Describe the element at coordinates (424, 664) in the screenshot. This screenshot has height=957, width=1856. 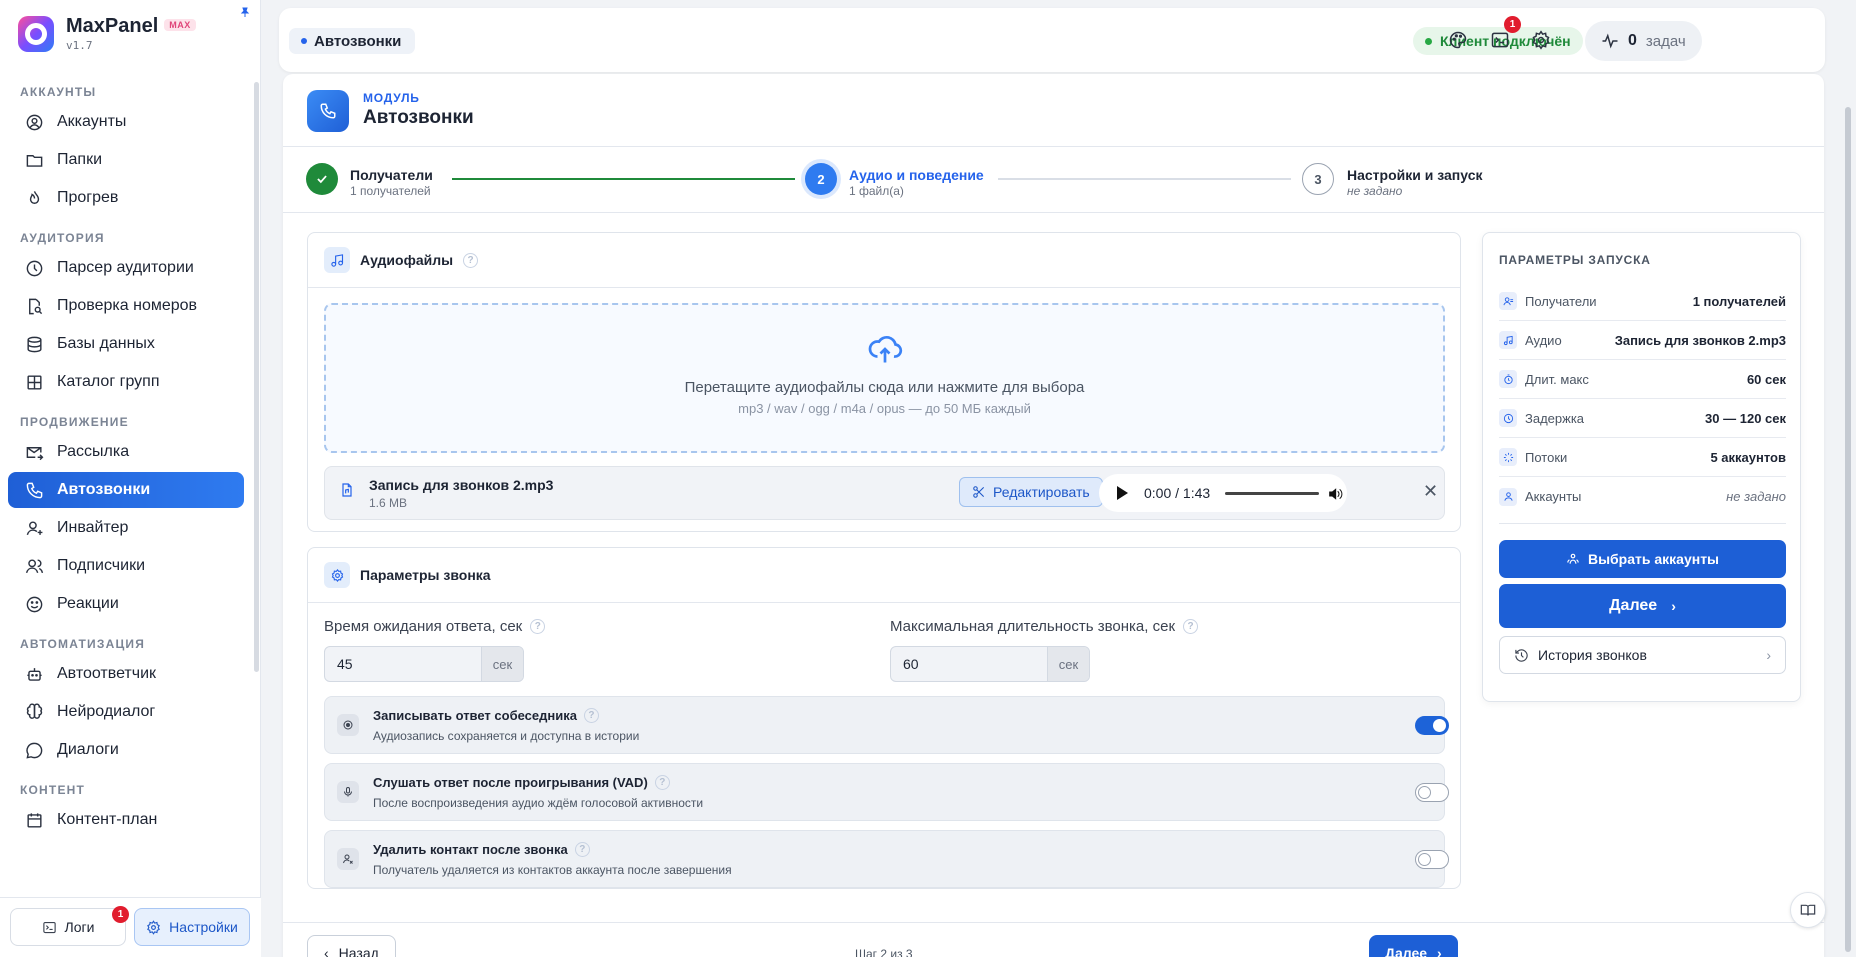
I see `wait-time-input: 45 сек` at that location.